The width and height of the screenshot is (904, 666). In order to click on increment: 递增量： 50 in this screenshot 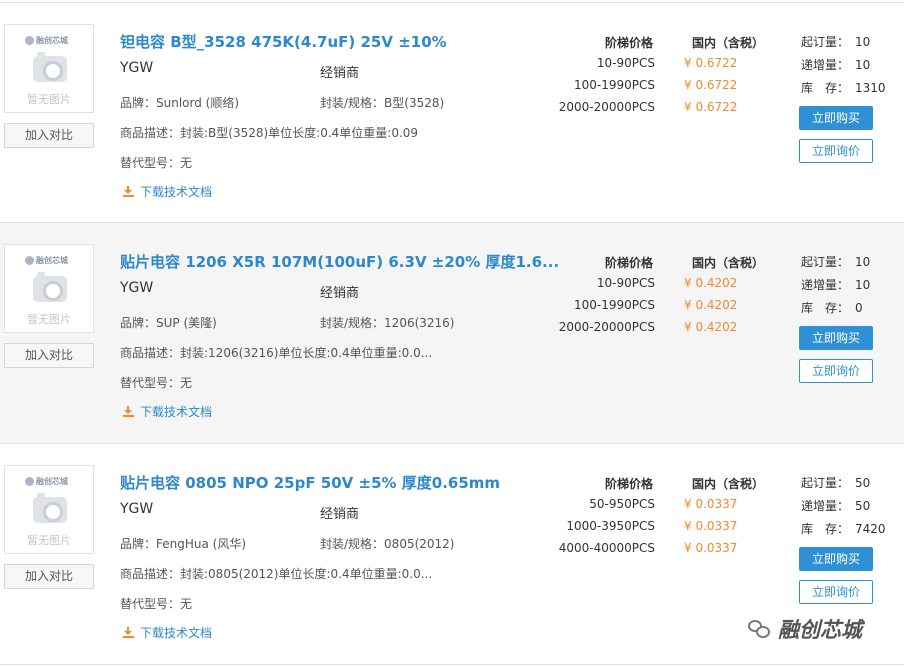, I will do `click(836, 506)`.